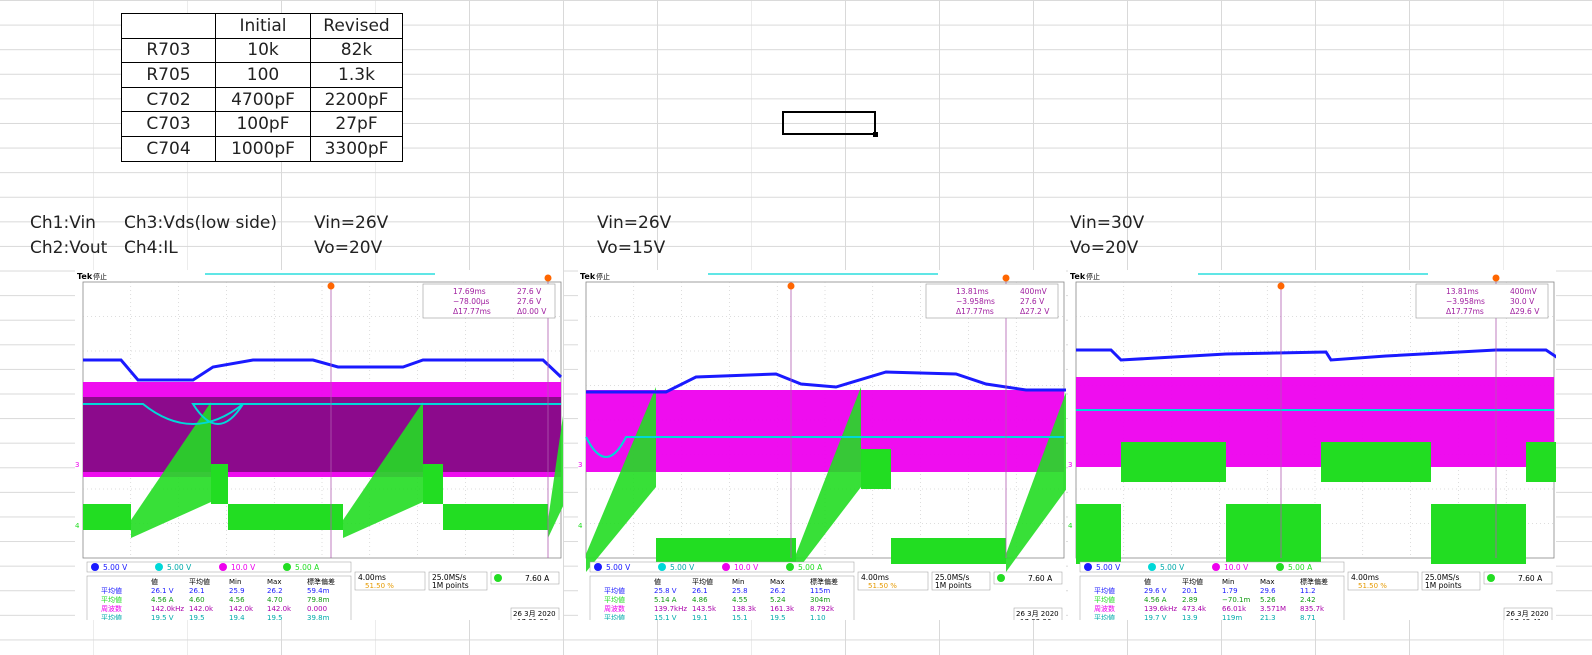  What do you see at coordinates (1107, 223) in the screenshot?
I see `label-scope3-vin: Vin=30V` at bounding box center [1107, 223].